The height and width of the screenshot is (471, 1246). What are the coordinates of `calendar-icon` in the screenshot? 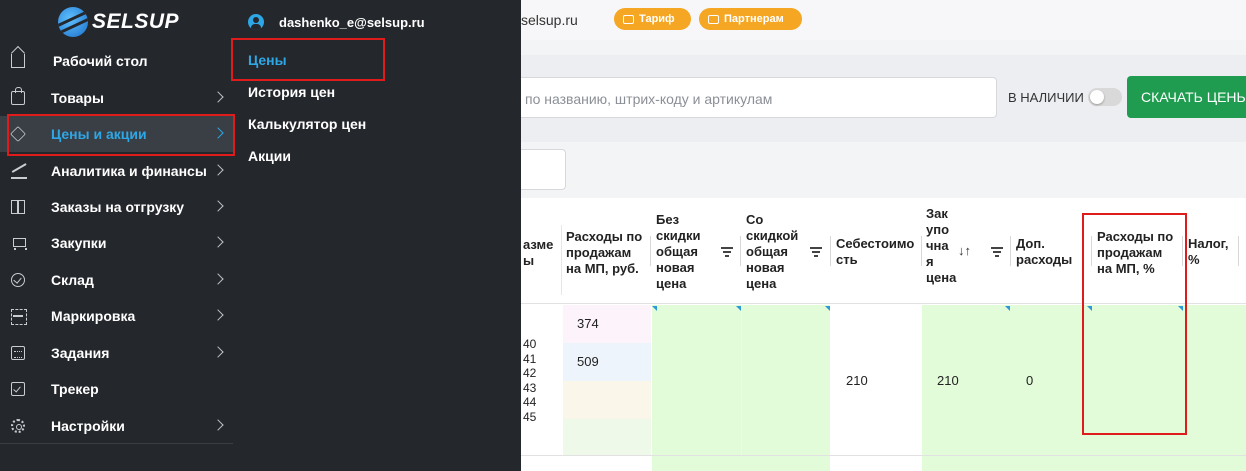 It's located at (18, 353).